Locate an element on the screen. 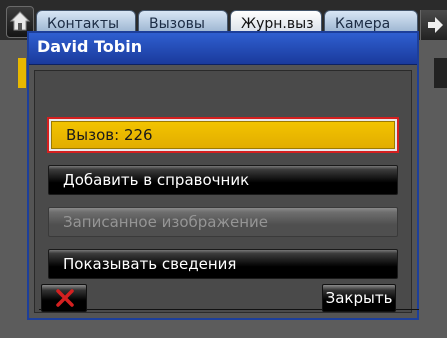 Image resolution: width=447 pixels, height=338 pixels. option-recorded-image: Записанное изображение is located at coordinates (223, 222).